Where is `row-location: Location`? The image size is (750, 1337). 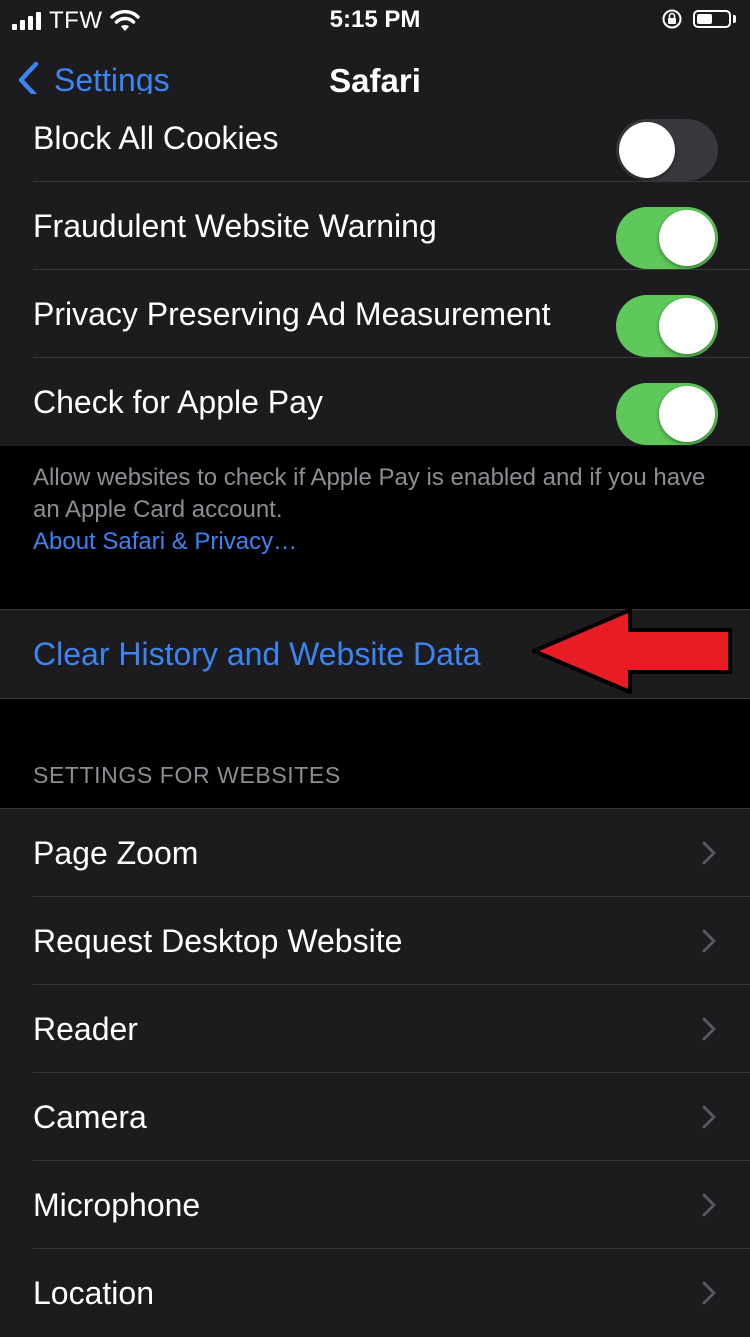 row-location: Location is located at coordinates (375, 1293).